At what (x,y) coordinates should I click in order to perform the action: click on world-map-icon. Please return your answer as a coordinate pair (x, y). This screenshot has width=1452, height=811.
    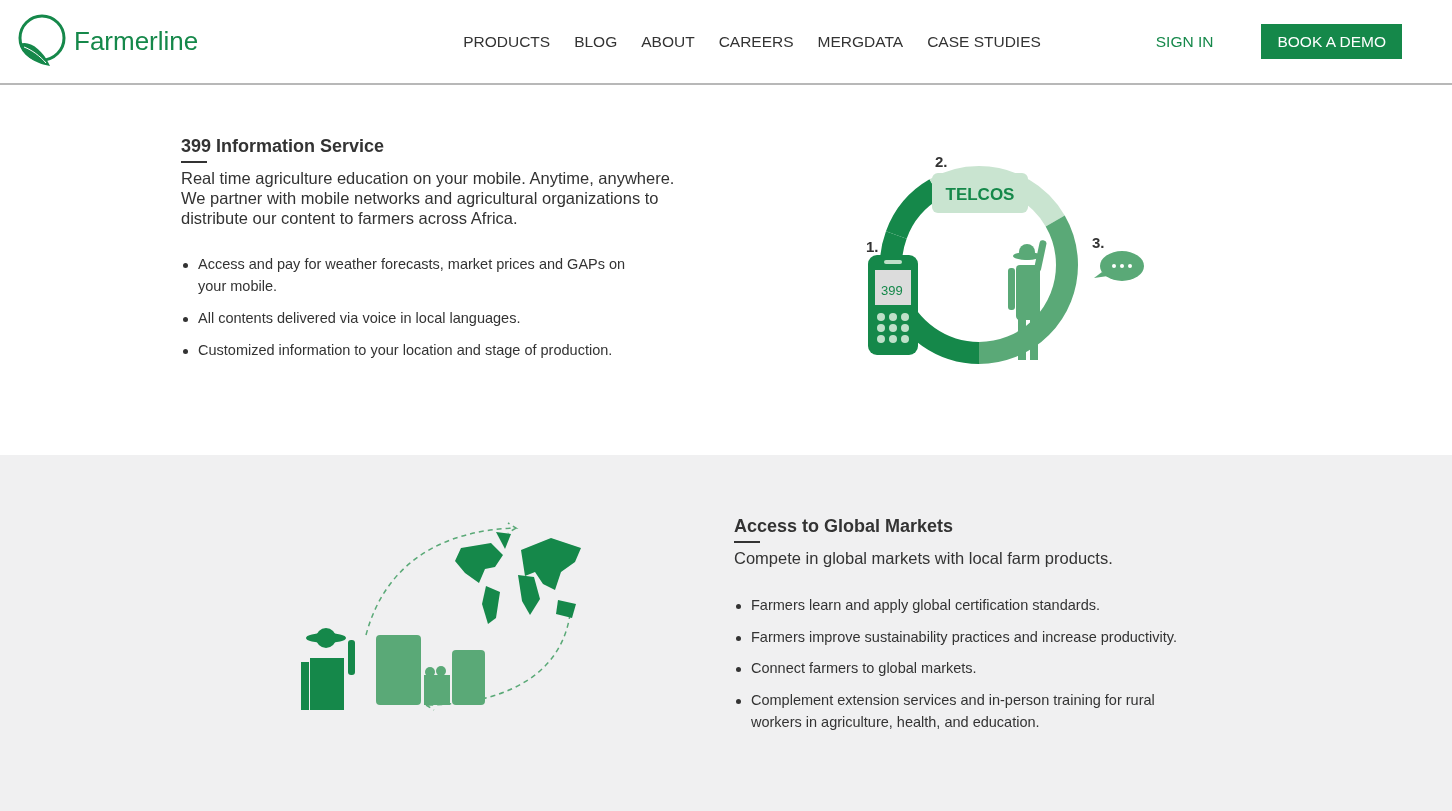
    Looking at the image, I should click on (518, 578).